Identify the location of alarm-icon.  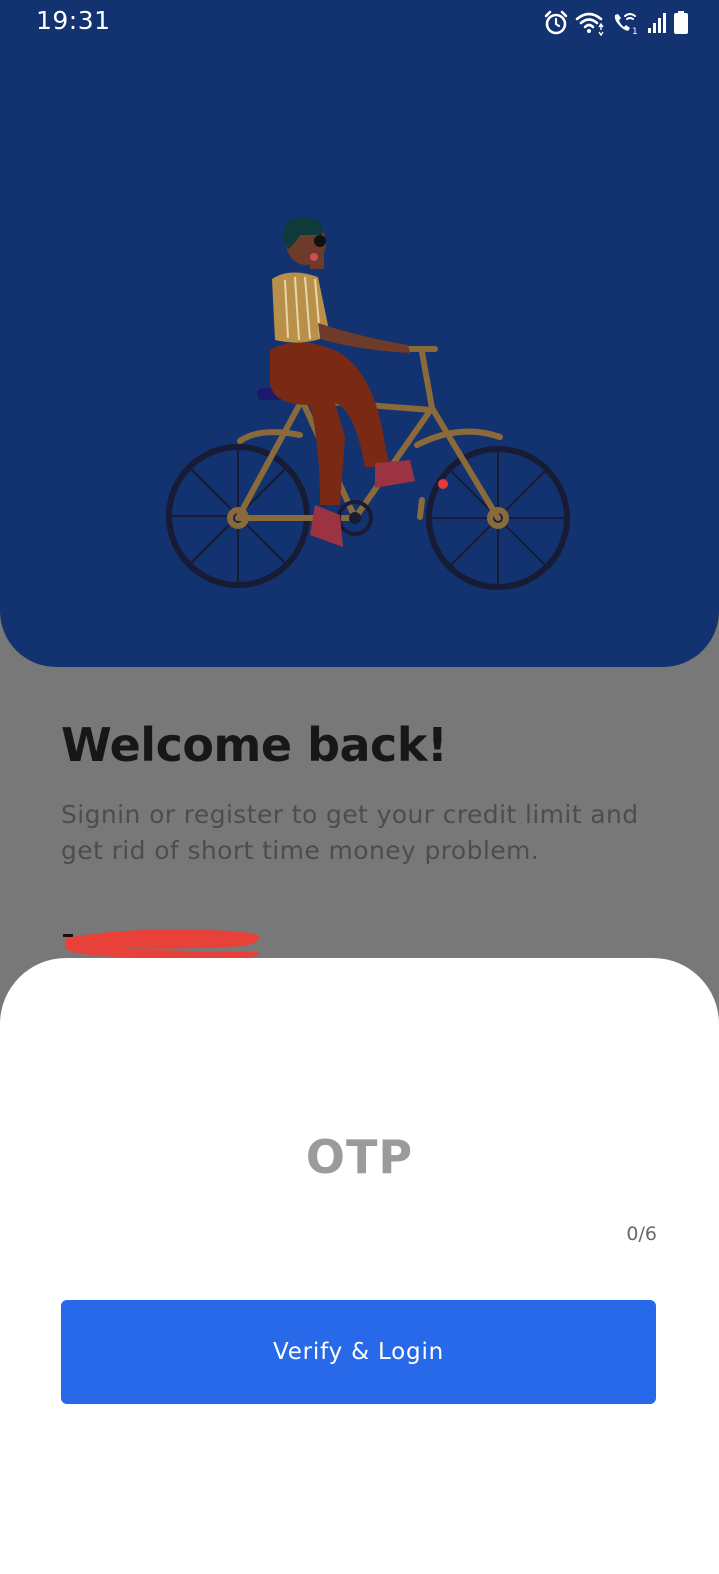
(556, 22).